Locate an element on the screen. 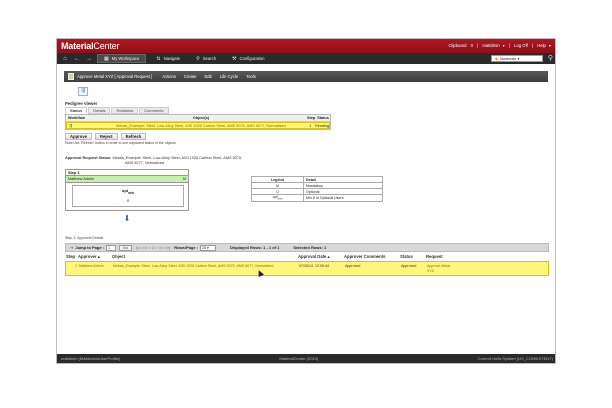 The image size is (612, 408). column-header: Workflow is located at coordinates (81, 118).